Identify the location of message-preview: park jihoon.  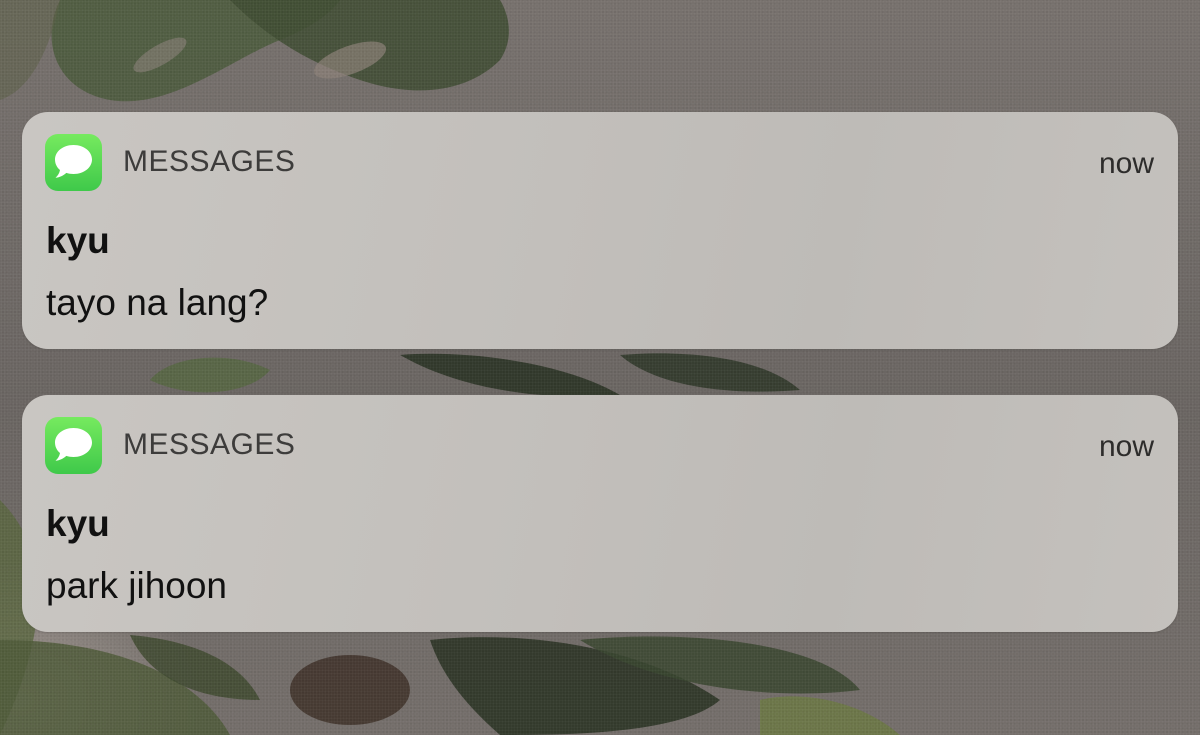
(137, 585).